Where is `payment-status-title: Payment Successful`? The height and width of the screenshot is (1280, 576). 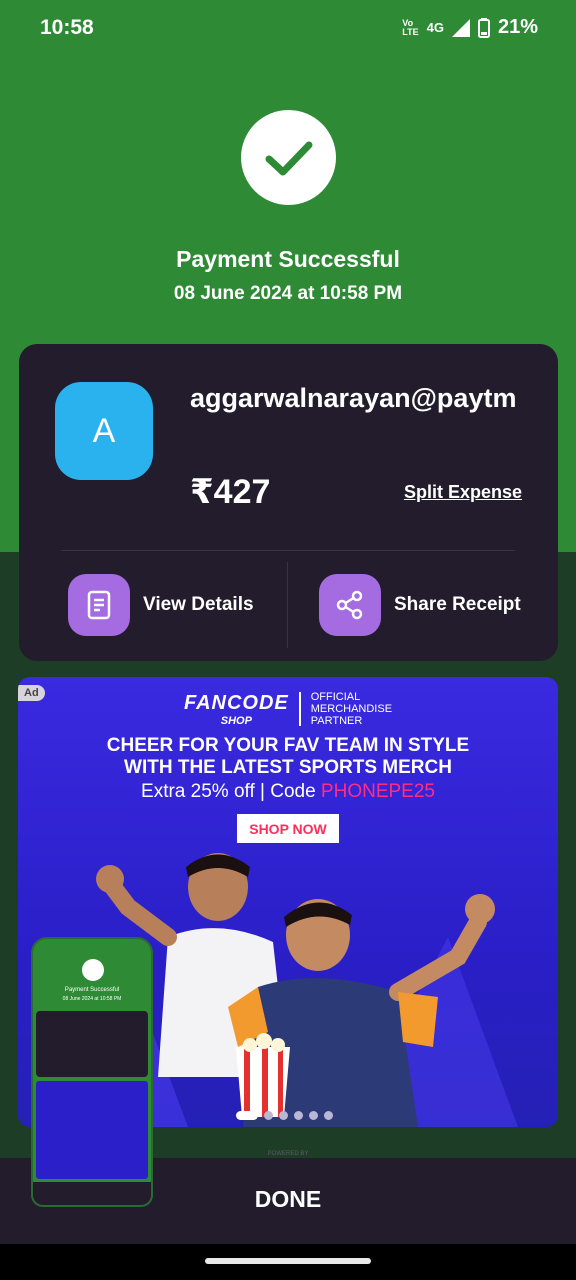 payment-status-title: Payment Successful is located at coordinates (288, 259).